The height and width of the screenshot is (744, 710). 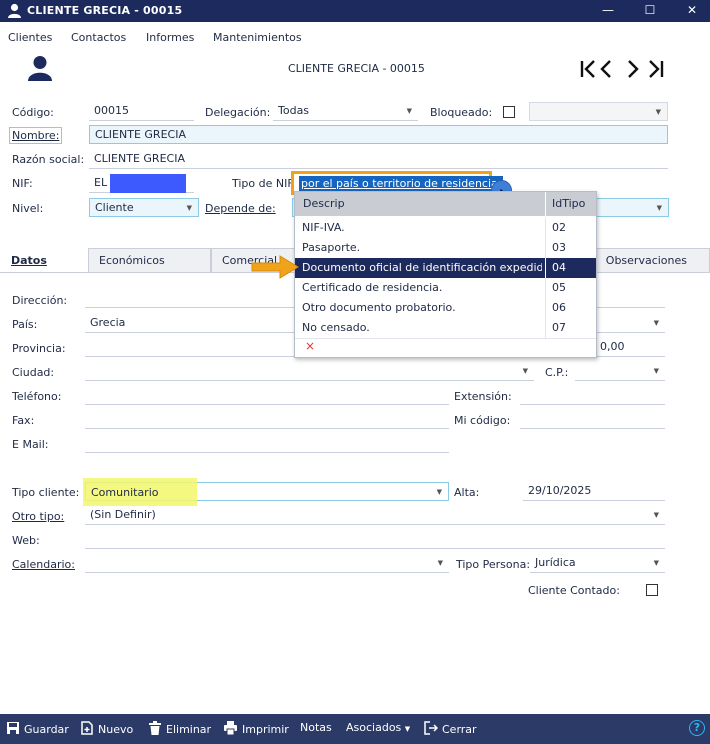 I want to click on nombre-field: CLIENTE GRECIA, so click(x=378, y=134).